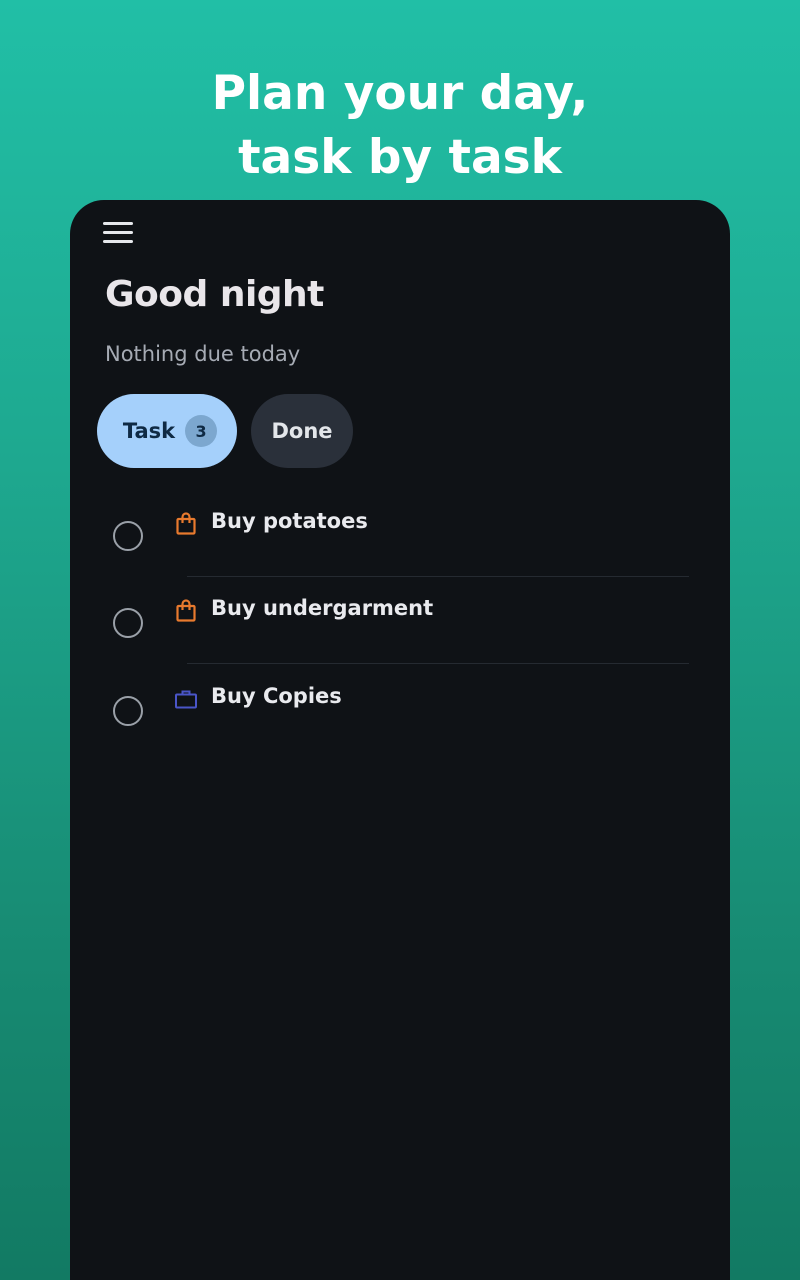 This screenshot has height=1280, width=800. Describe the element at coordinates (118, 233) in the screenshot. I see `menu-button` at that location.